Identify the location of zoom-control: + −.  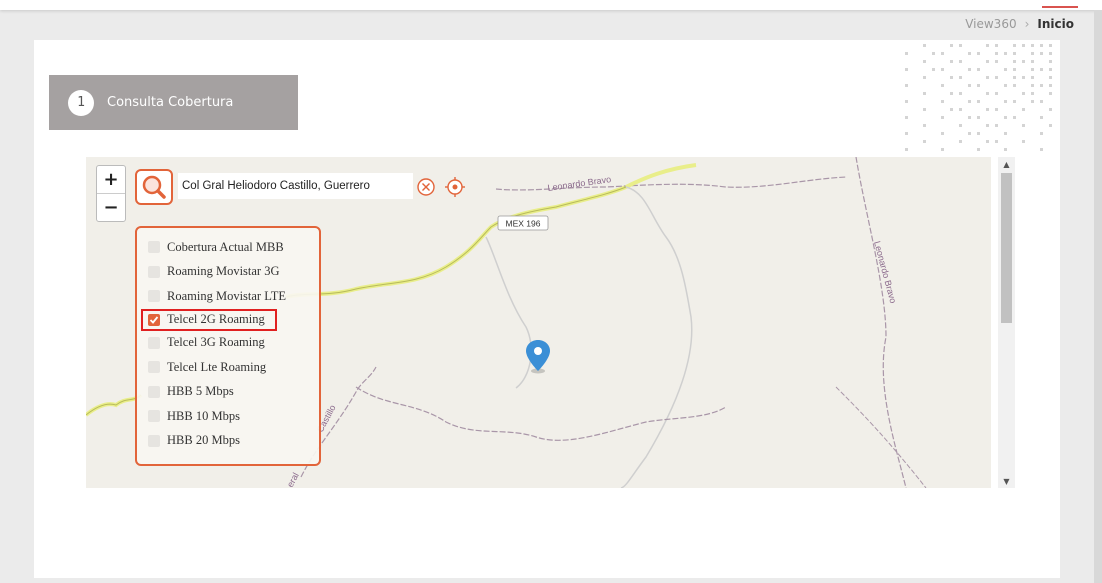
(111, 193).